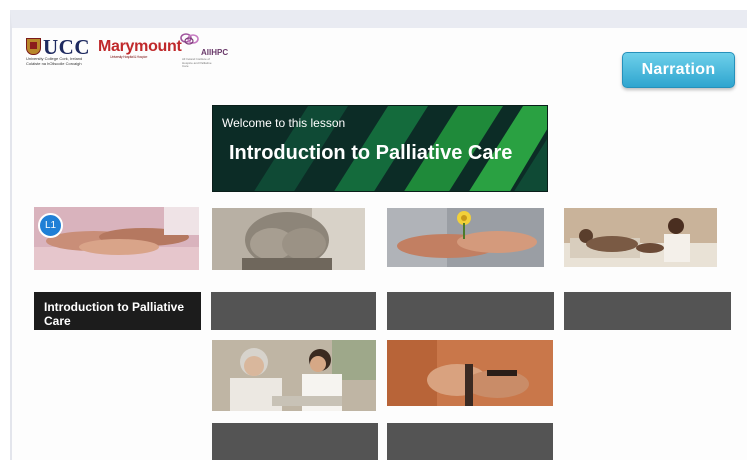 The image size is (747, 460). Describe the element at coordinates (189, 39) in the screenshot. I see `aiihpc-swirl-icon` at that location.